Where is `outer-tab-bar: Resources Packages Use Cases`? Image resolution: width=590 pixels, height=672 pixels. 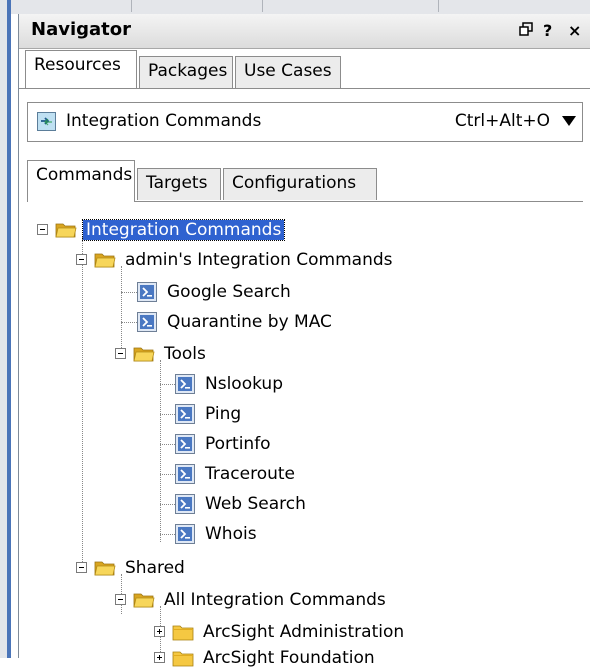
outer-tab-bar: Resources Packages Use Cases is located at coordinates (304, 70).